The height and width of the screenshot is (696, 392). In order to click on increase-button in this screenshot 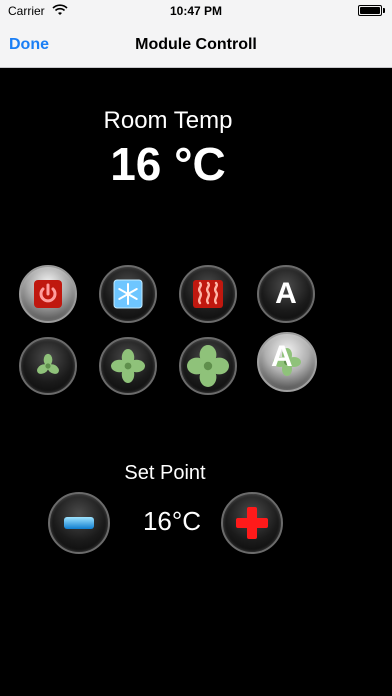, I will do `click(252, 523)`.